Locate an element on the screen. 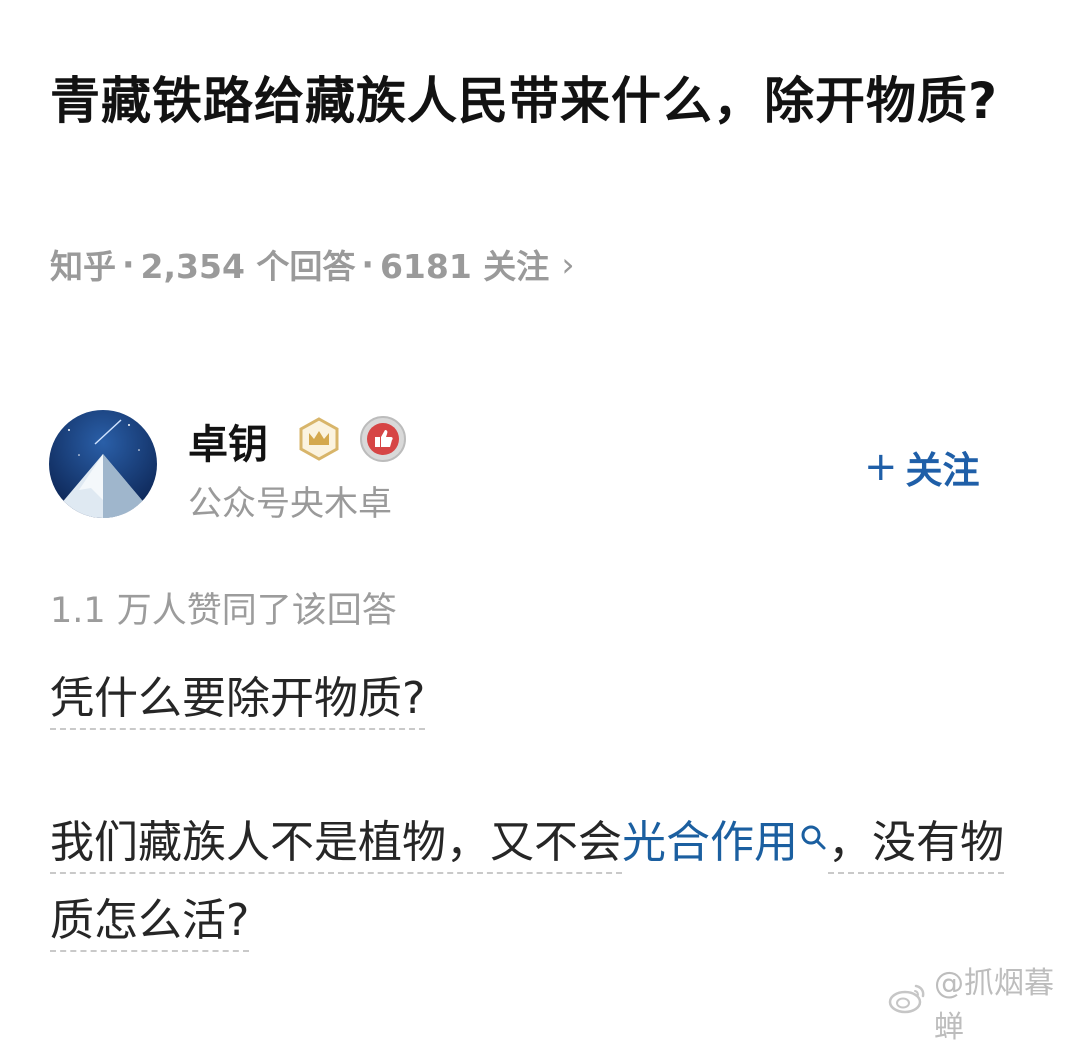  vote-count: 1.1 万人赞同了该回答 is located at coordinates (223, 611).